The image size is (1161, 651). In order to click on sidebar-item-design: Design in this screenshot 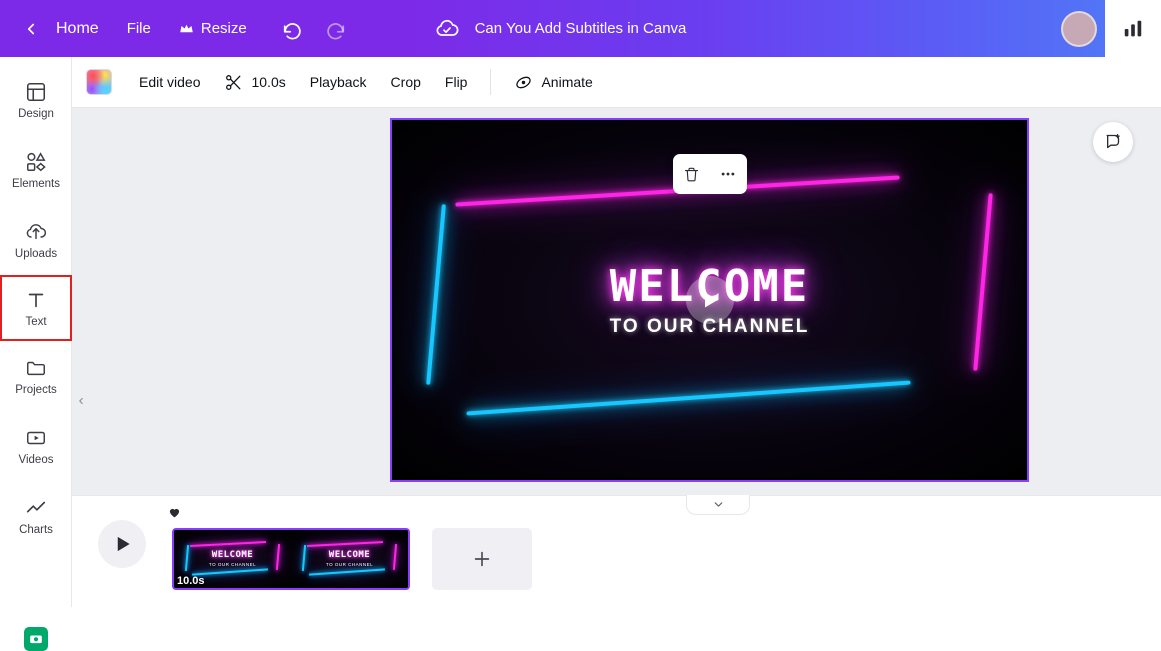, I will do `click(36, 100)`.